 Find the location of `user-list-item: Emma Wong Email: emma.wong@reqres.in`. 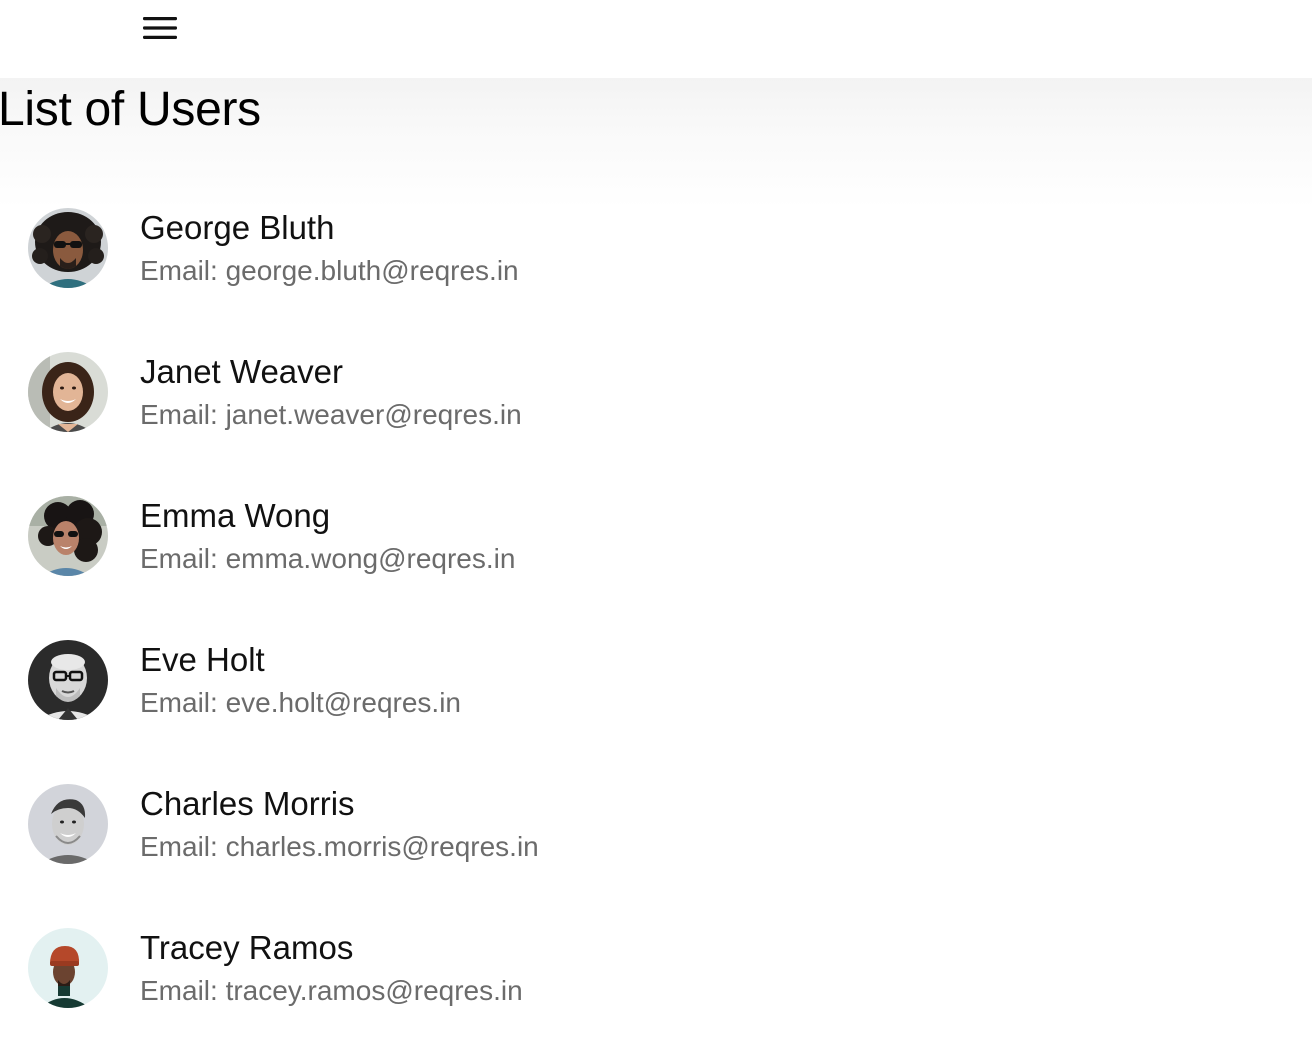

user-list-item: Emma Wong Email: emma.wong@reqres.in is located at coordinates (656, 546).